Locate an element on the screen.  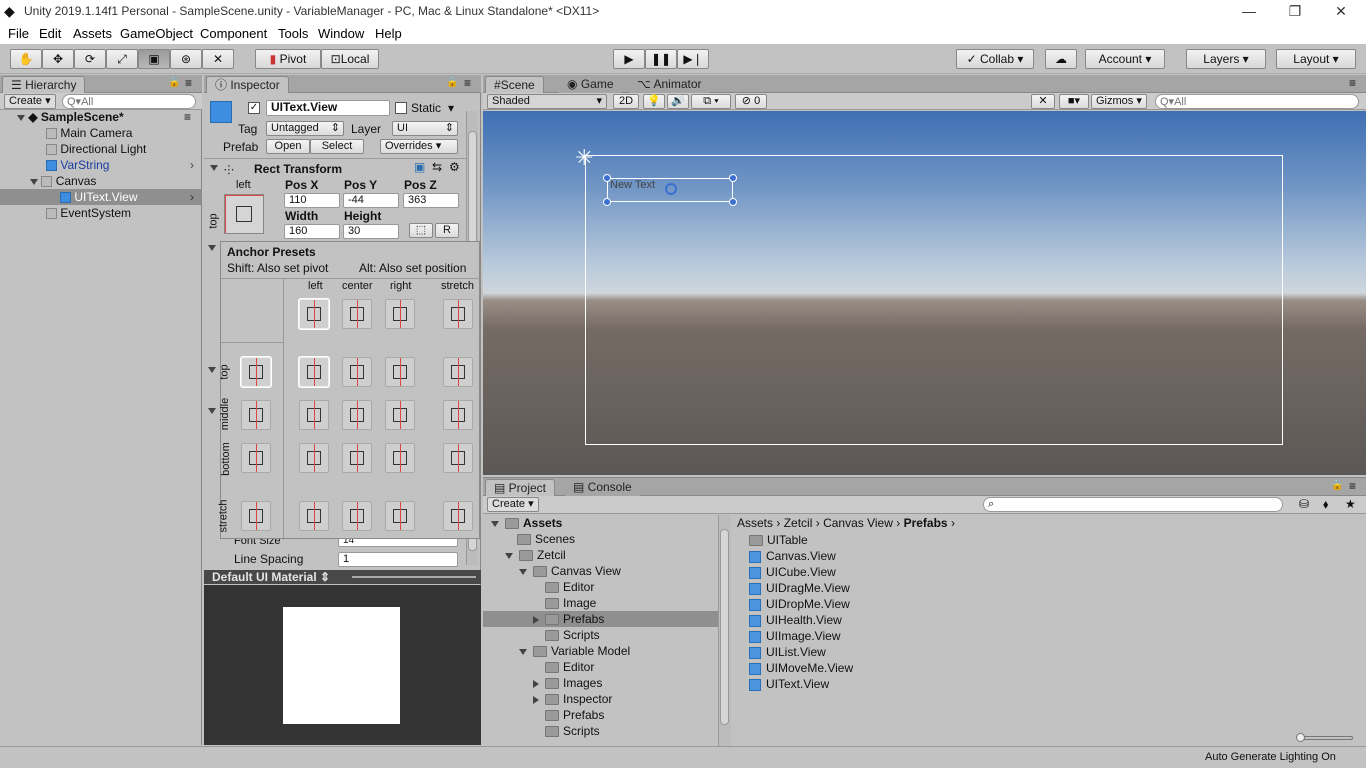
shading-dropdown: Shaded ▾ is located at coordinates (547, 101).